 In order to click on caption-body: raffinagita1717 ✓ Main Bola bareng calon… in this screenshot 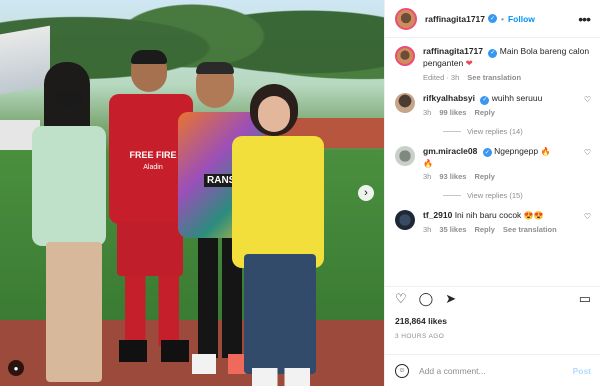, I will do `click(507, 64)`.